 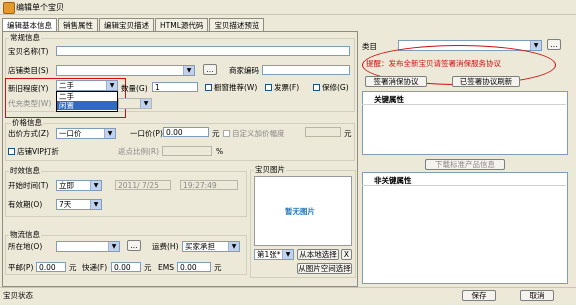 What do you see at coordinates (323, 132) in the screenshot?
I see `custom-increment-input` at bounding box center [323, 132].